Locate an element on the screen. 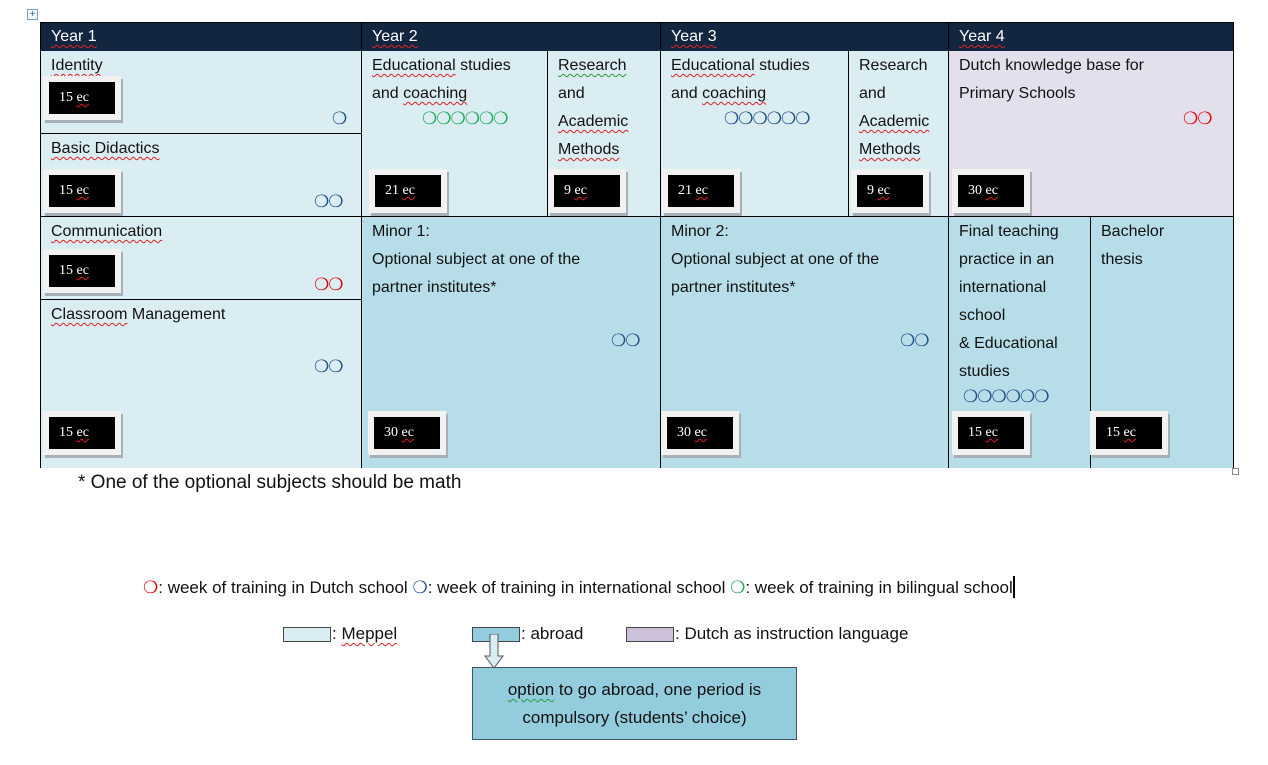 This screenshot has height=765, width=1268. ec-badge-basic-didactics: 15 ec is located at coordinates (82, 191).